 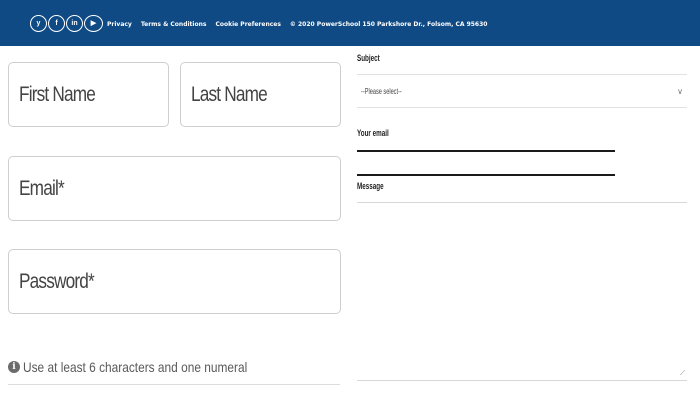 What do you see at coordinates (680, 91) in the screenshot?
I see `chevron-down-icon: ∨` at bounding box center [680, 91].